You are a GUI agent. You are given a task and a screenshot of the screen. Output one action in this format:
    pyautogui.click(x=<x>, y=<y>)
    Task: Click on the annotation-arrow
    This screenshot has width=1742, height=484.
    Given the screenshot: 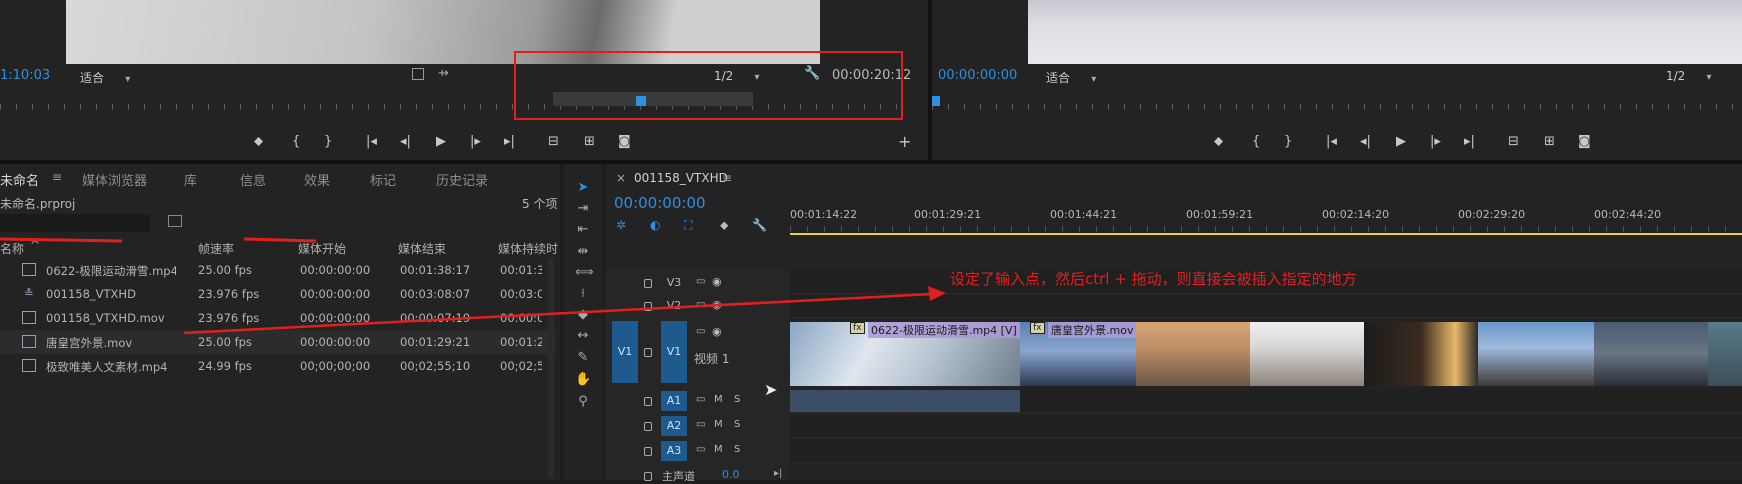 What is the action you would take?
    pyautogui.click(x=473, y=286)
    